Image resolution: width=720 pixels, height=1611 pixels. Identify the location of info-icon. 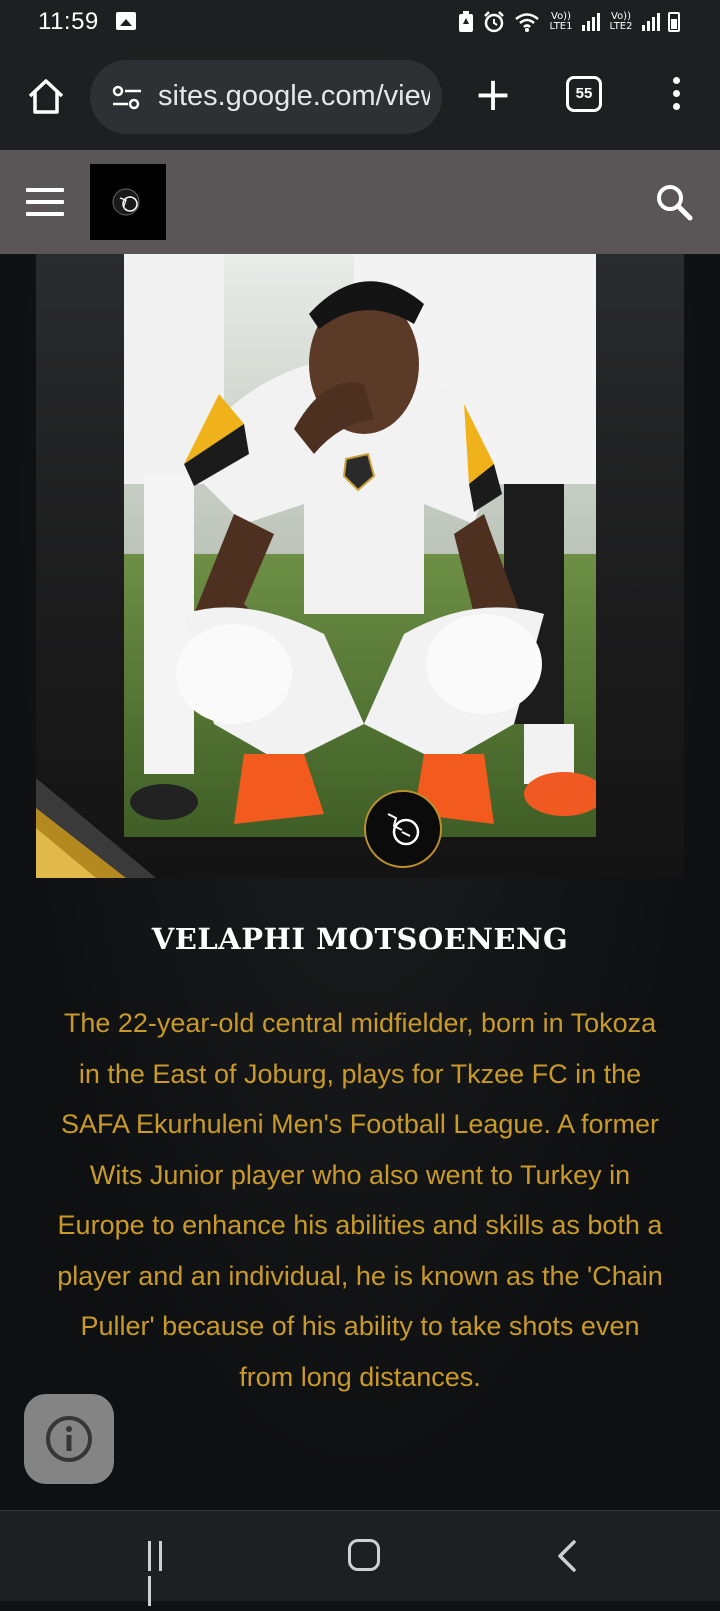
(69, 1439).